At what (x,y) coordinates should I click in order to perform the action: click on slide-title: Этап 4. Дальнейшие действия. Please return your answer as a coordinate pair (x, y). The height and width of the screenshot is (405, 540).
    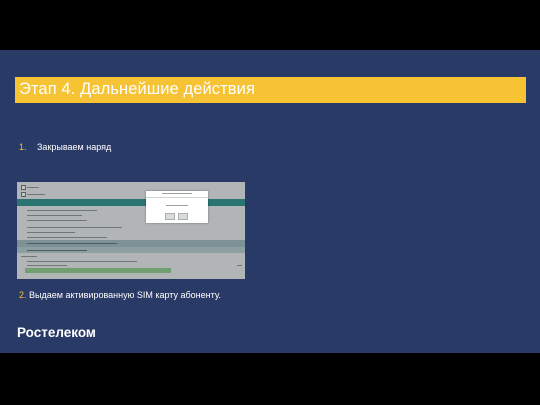
    Looking at the image, I should click on (137, 89).